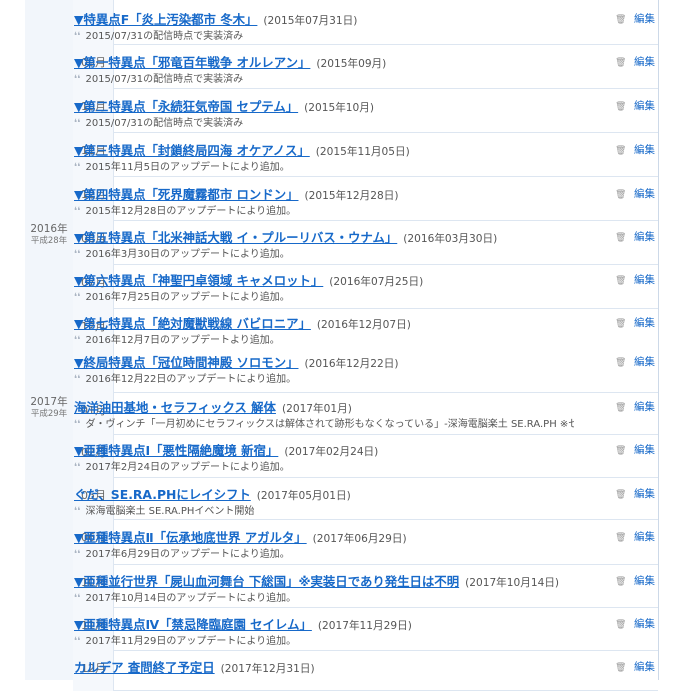  I want to click on entry-note: ❛❛ 2015年11月5日のアップデートにより追加。, so click(324, 168).